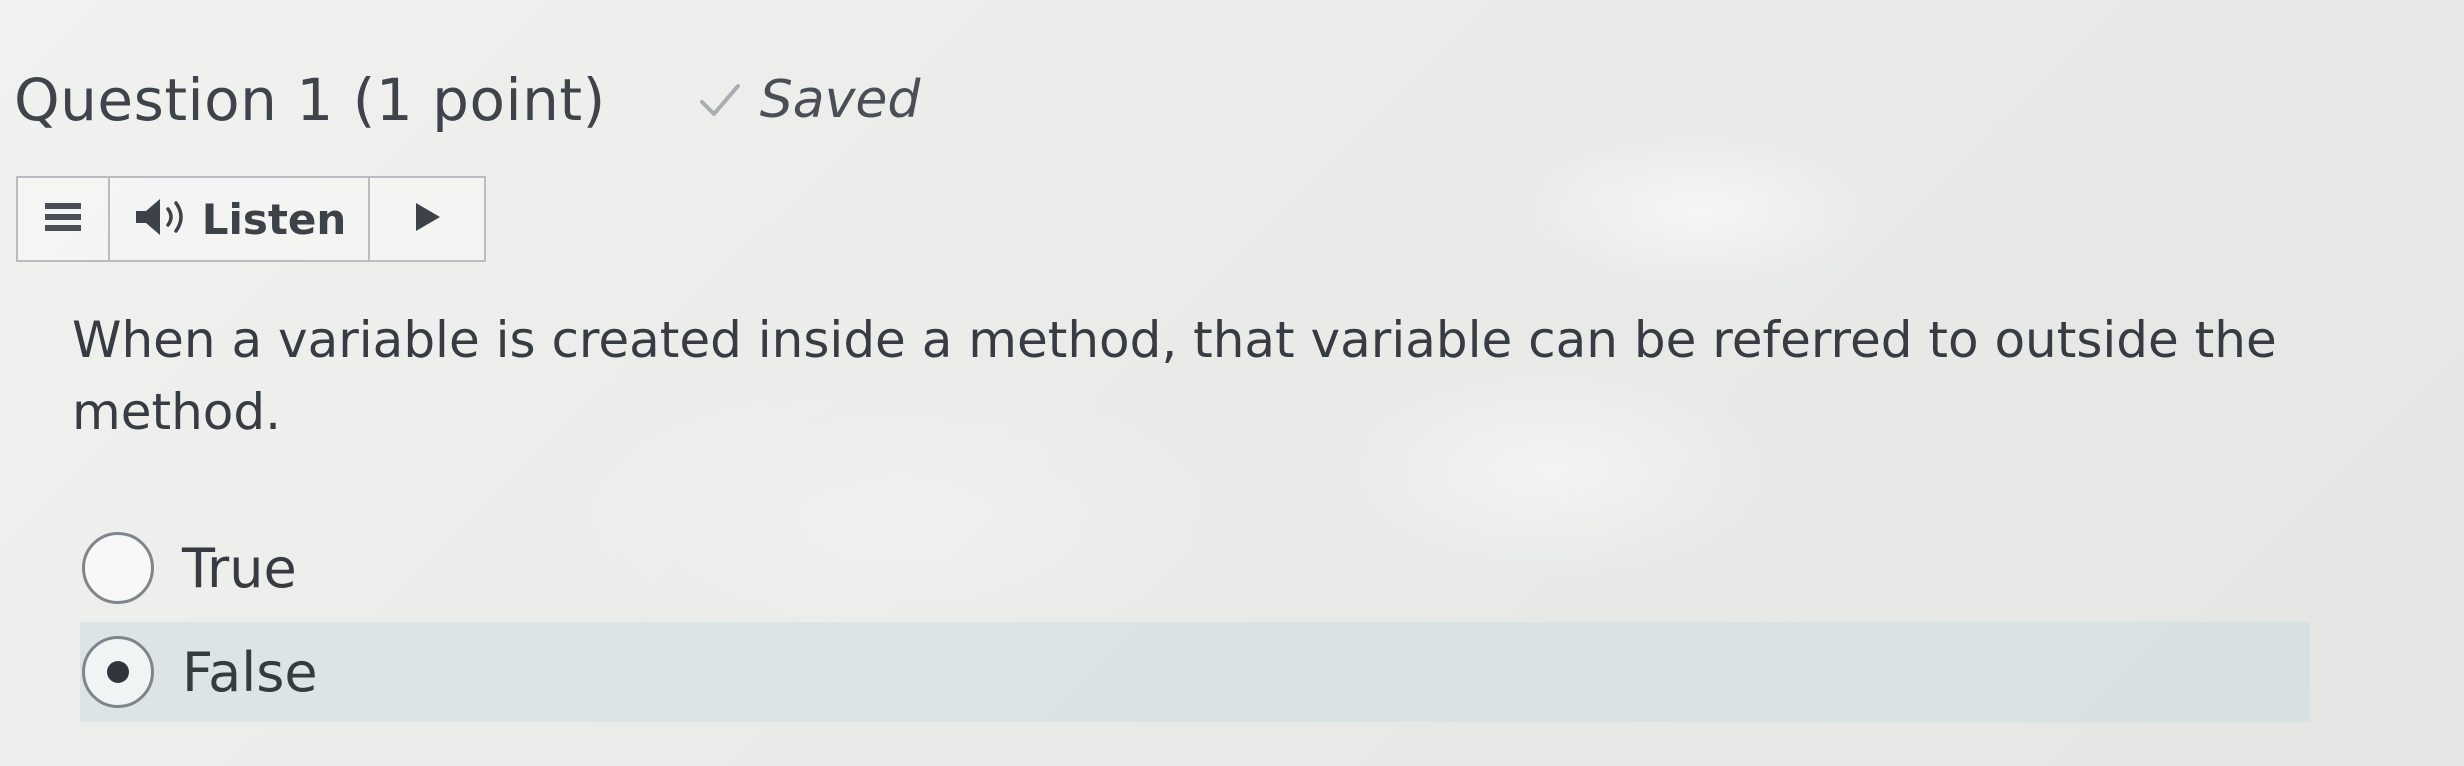 This screenshot has width=2464, height=766. I want to click on listen-label: Listen, so click(274, 219).